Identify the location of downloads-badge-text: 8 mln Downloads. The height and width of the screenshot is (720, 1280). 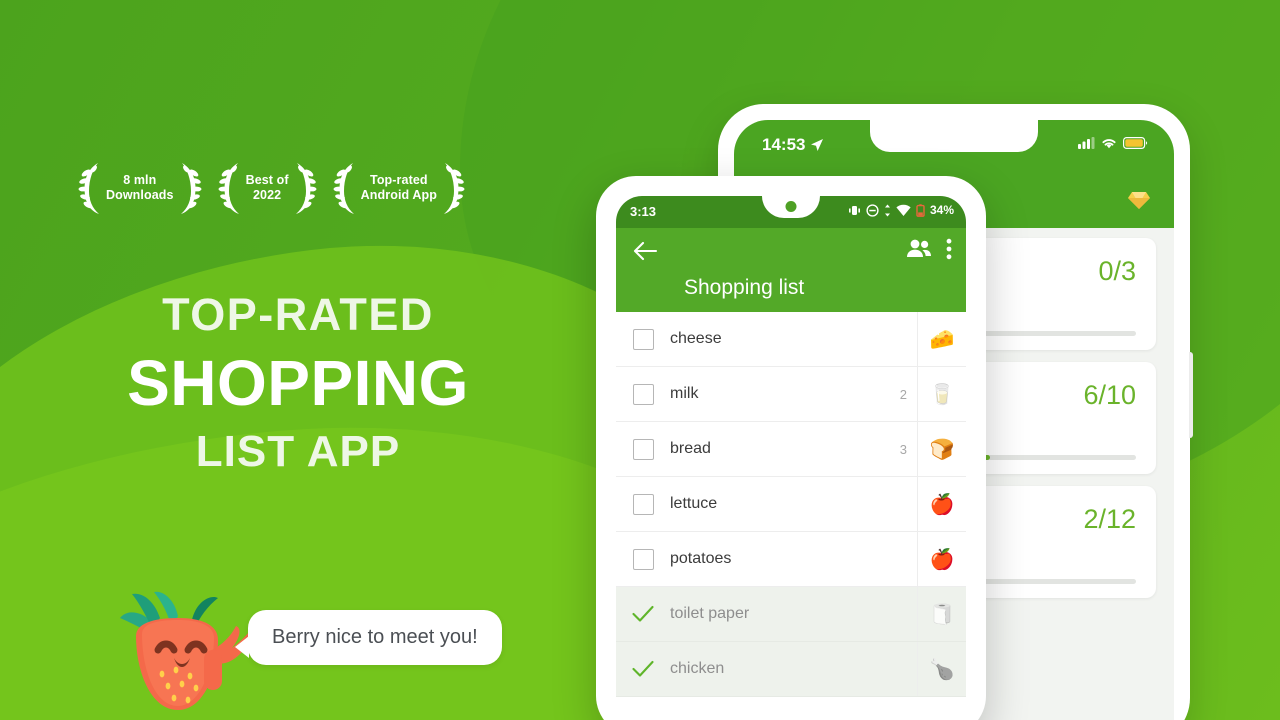
(140, 187).